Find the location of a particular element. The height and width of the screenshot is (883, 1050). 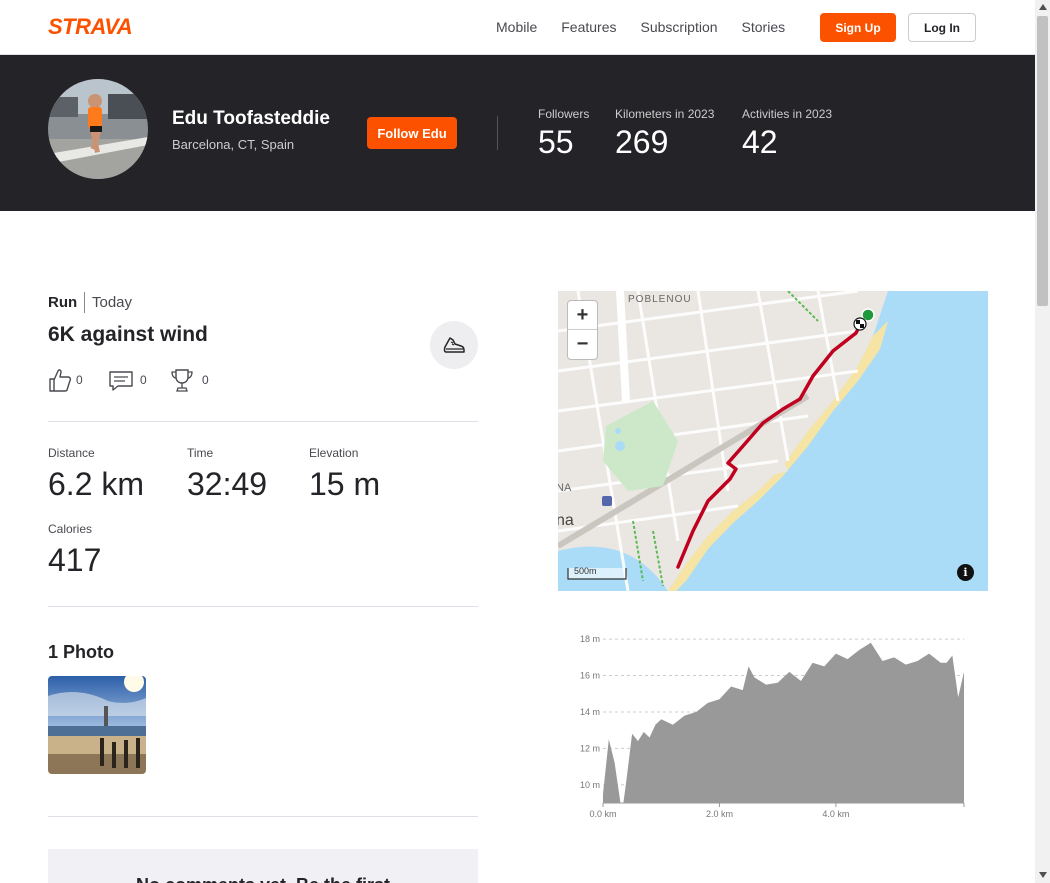

scrollbar-thumb is located at coordinates (1042, 161).